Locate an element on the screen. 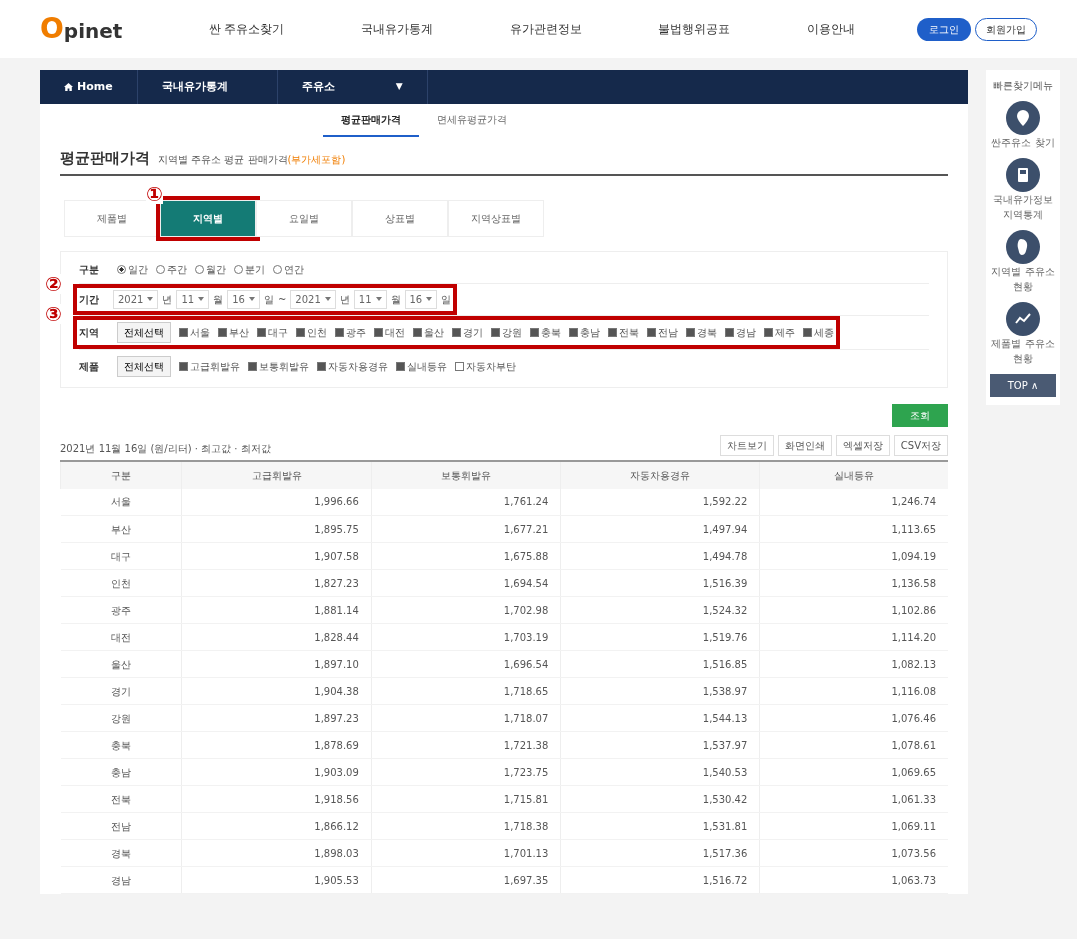 Image resolution: width=1077 pixels, height=939 pixels. tab: 요일별 is located at coordinates (304, 218).